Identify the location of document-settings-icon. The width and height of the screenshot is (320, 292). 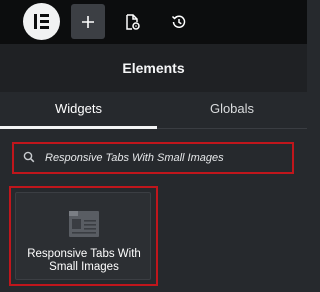
(133, 21).